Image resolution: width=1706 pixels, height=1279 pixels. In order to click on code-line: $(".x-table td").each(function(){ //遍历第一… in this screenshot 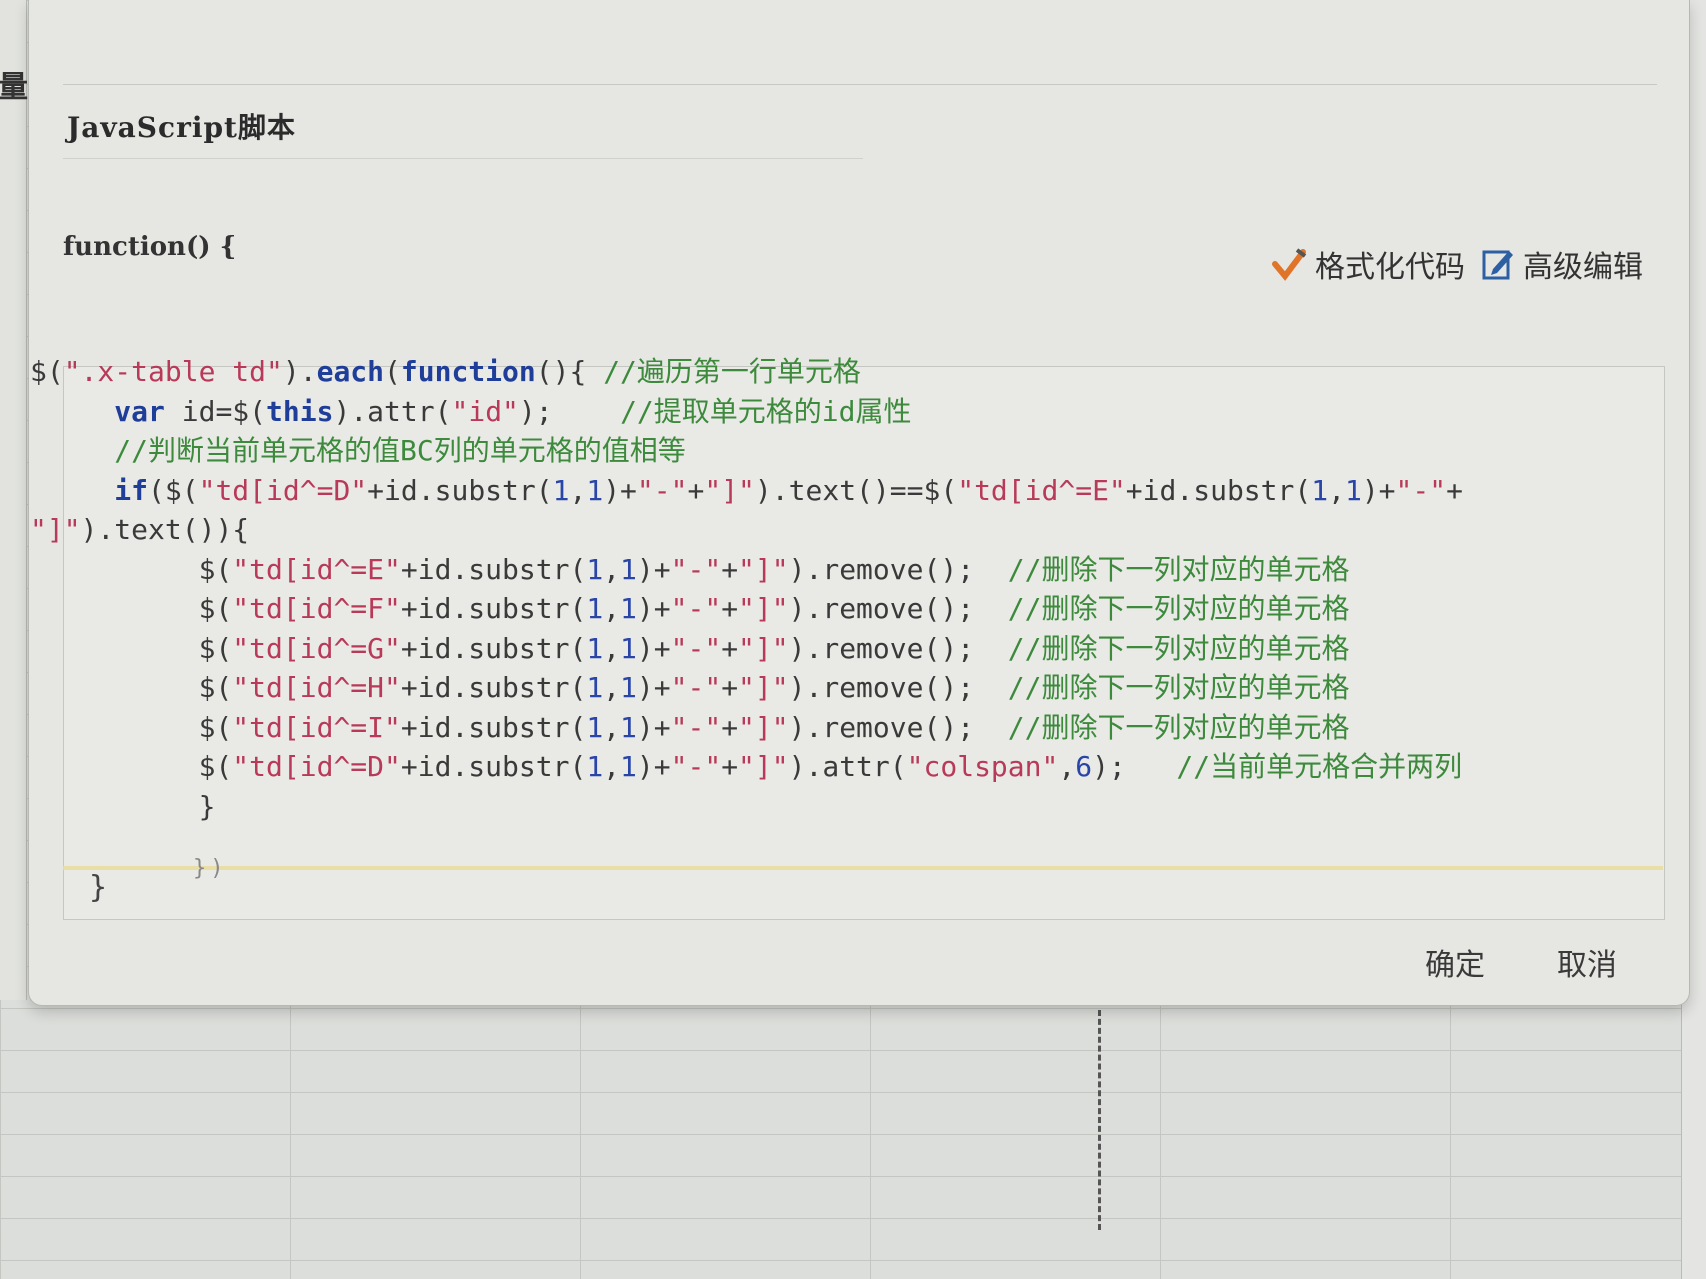, I will do `click(445, 371)`.